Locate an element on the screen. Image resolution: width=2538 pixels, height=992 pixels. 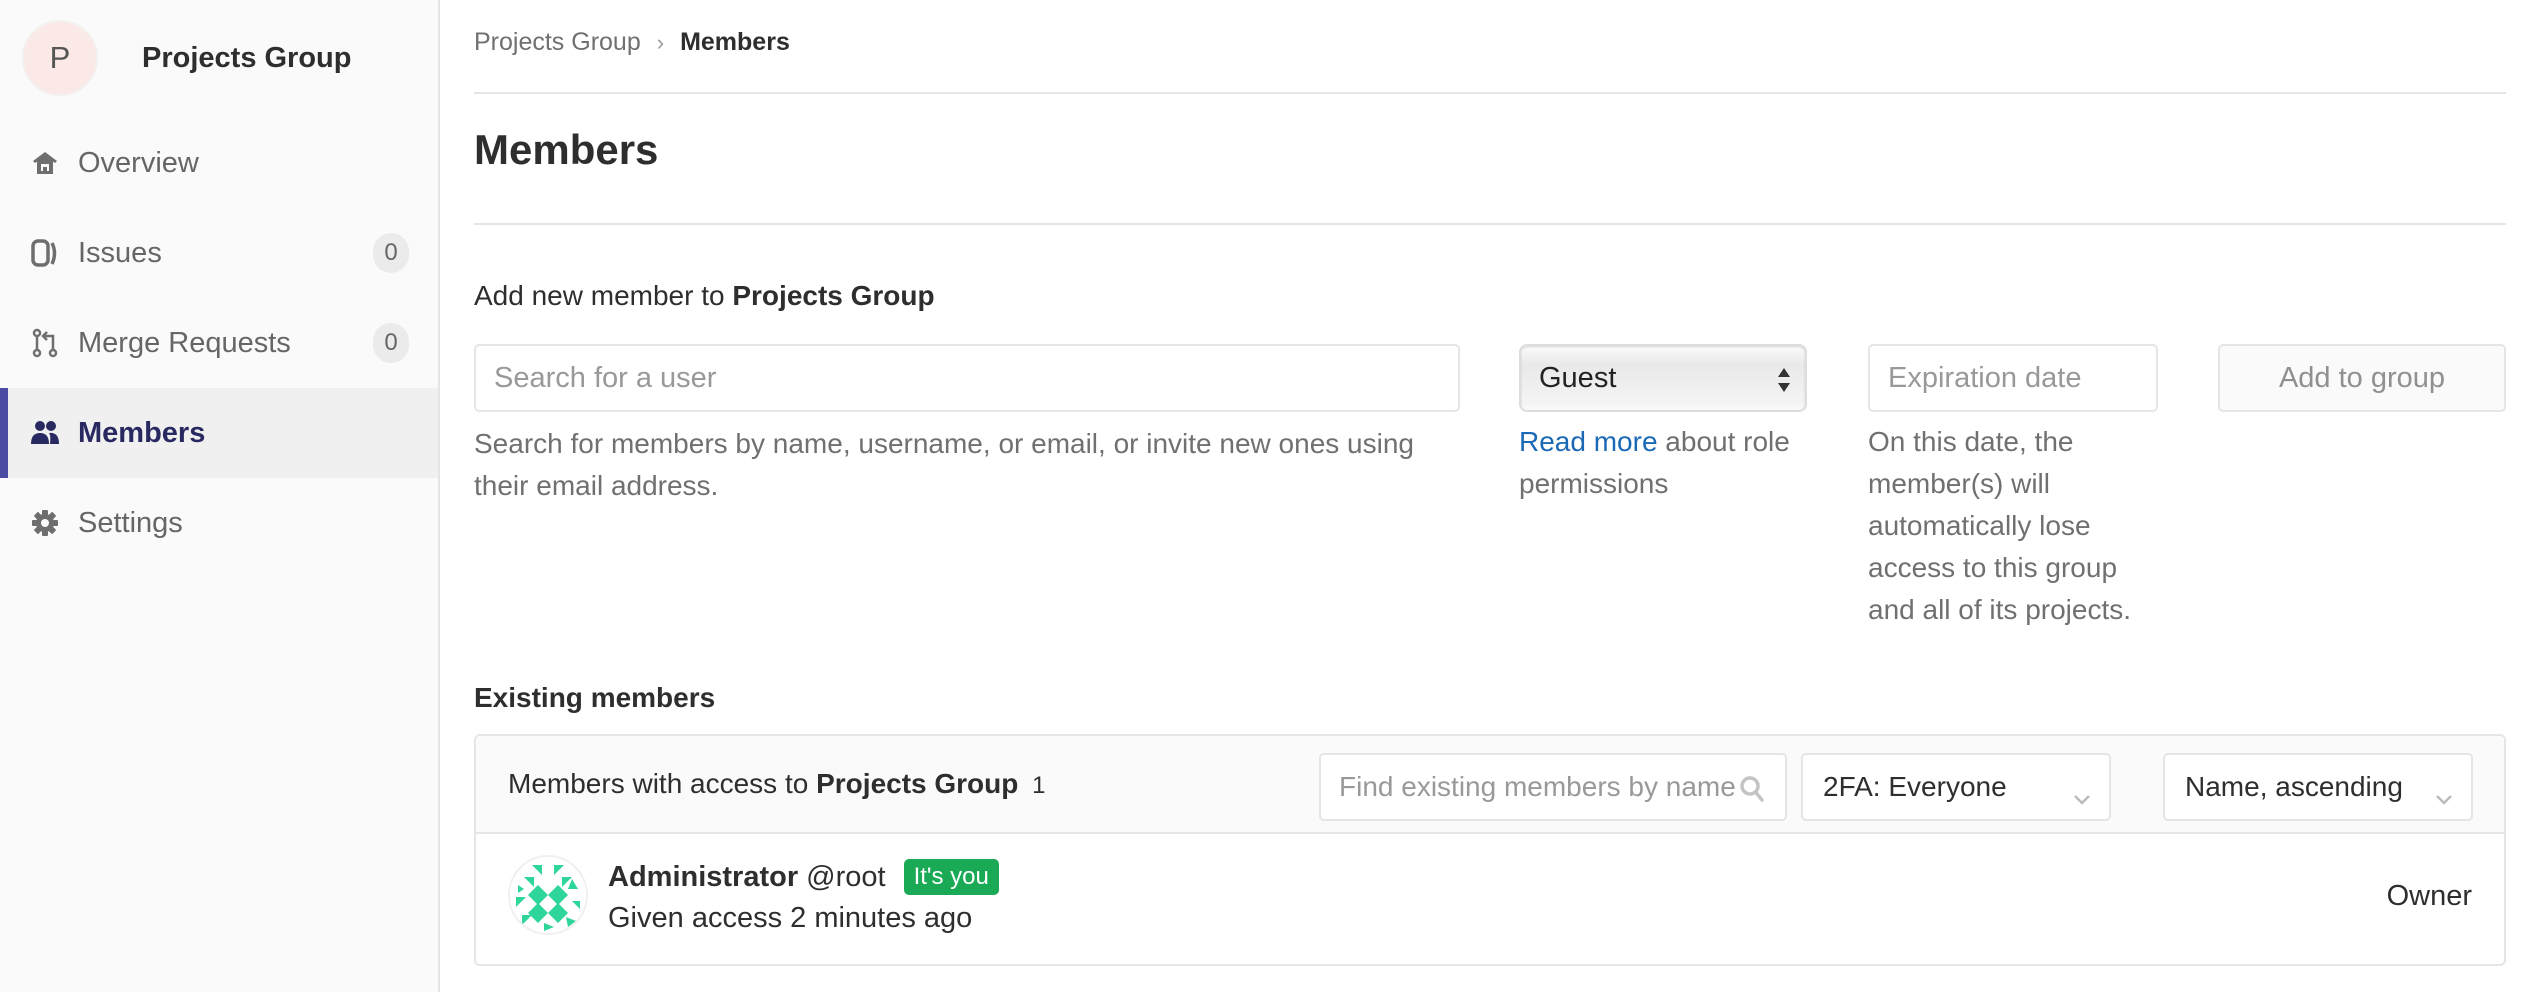
members-panel-title-group: Projects Group is located at coordinates (917, 783).